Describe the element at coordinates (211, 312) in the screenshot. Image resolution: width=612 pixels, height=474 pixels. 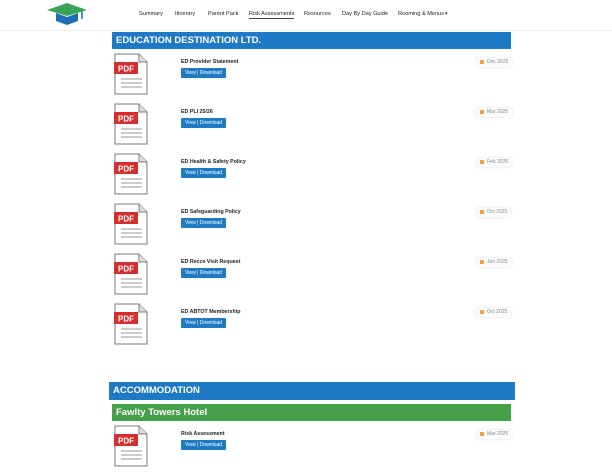
I see `document-title: ED ABTOT Membership` at that location.